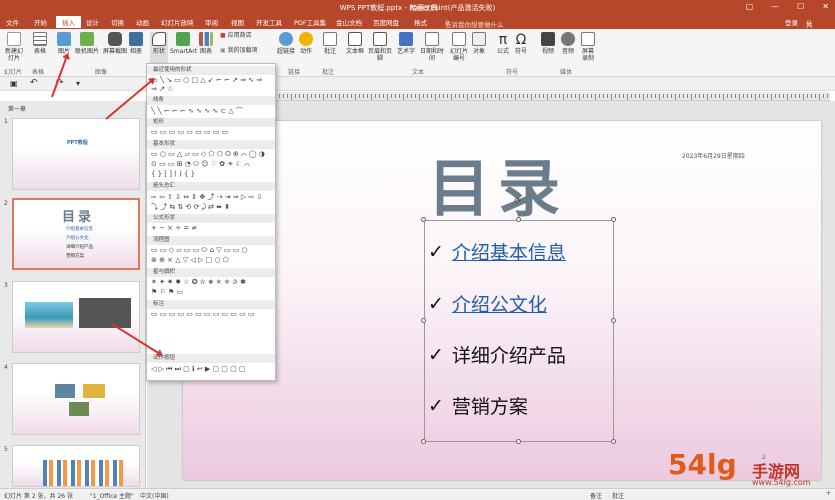 Image resolution: width=835 pixels, height=500 pixels. I want to click on bullet-item: ✓ 详细介绍产品, so click(497, 354).